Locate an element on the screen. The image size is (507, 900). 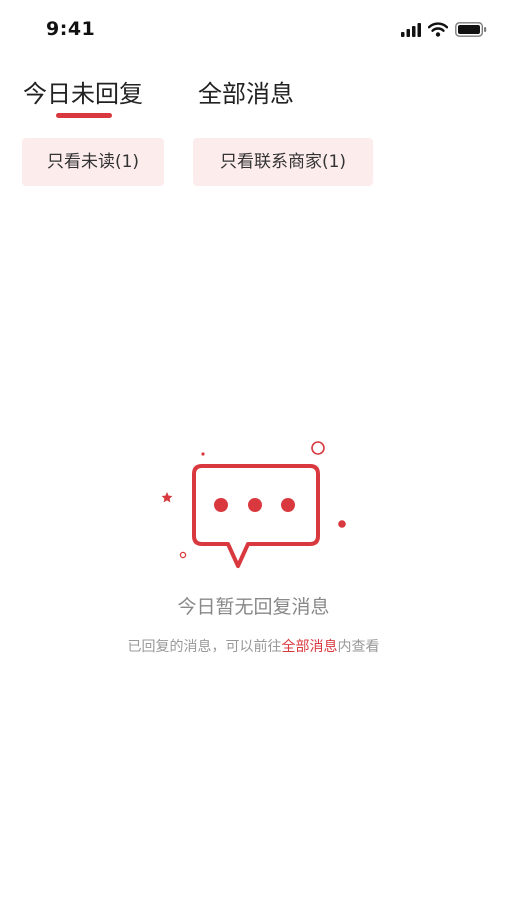
tab-all-messages: 全部消息 is located at coordinates (246, 91).